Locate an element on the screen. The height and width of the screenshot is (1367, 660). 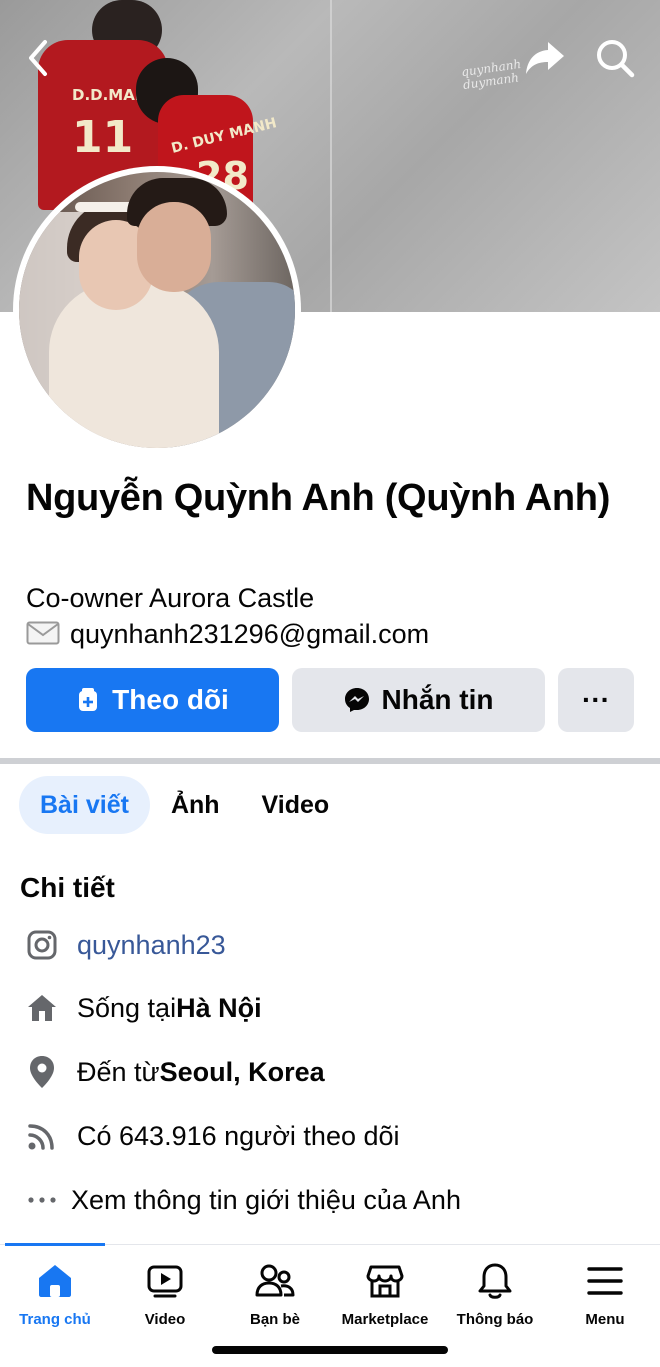
cover-signature: quynhanh duymanh is located at coordinates (491, 74).